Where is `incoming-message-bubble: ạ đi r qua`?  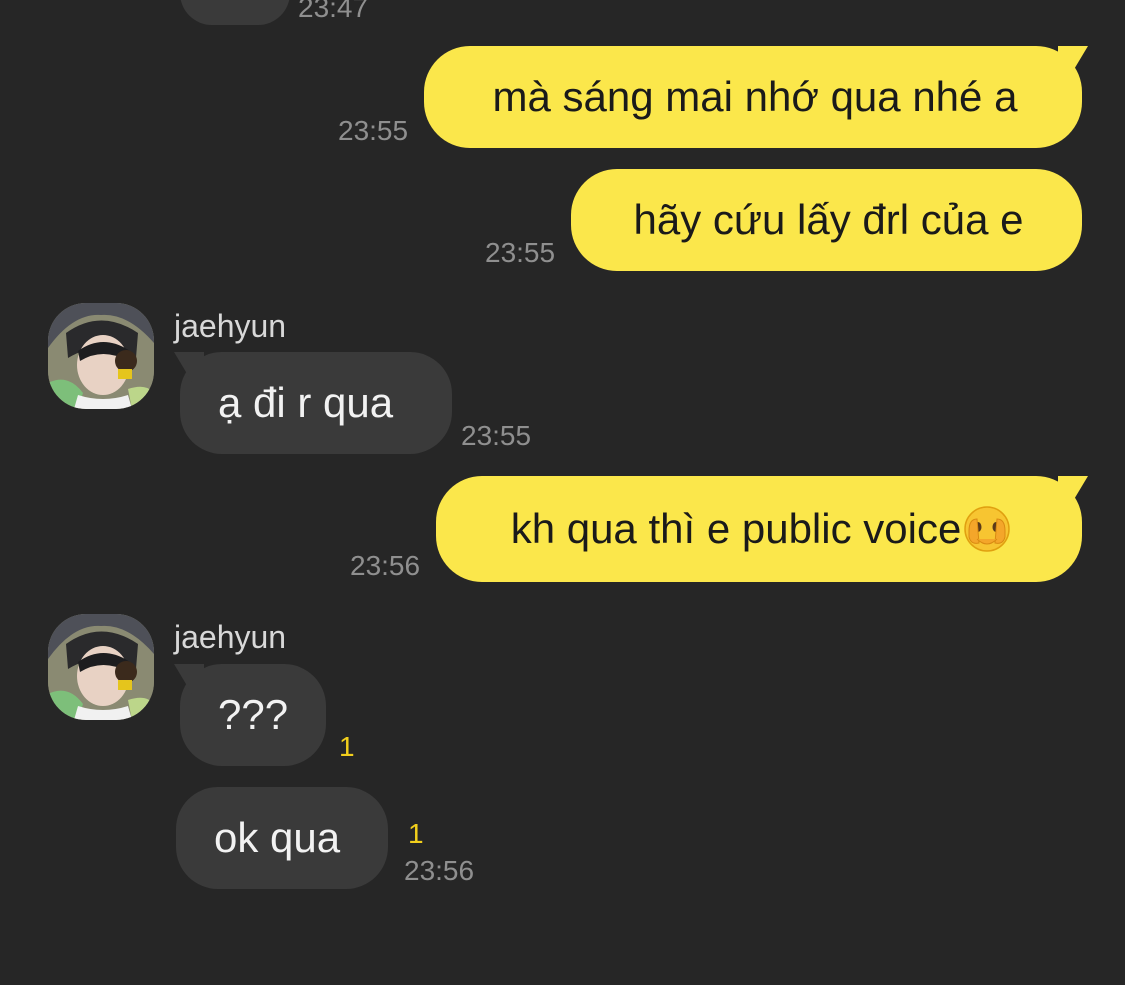
incoming-message-bubble: ạ đi r qua is located at coordinates (313, 403).